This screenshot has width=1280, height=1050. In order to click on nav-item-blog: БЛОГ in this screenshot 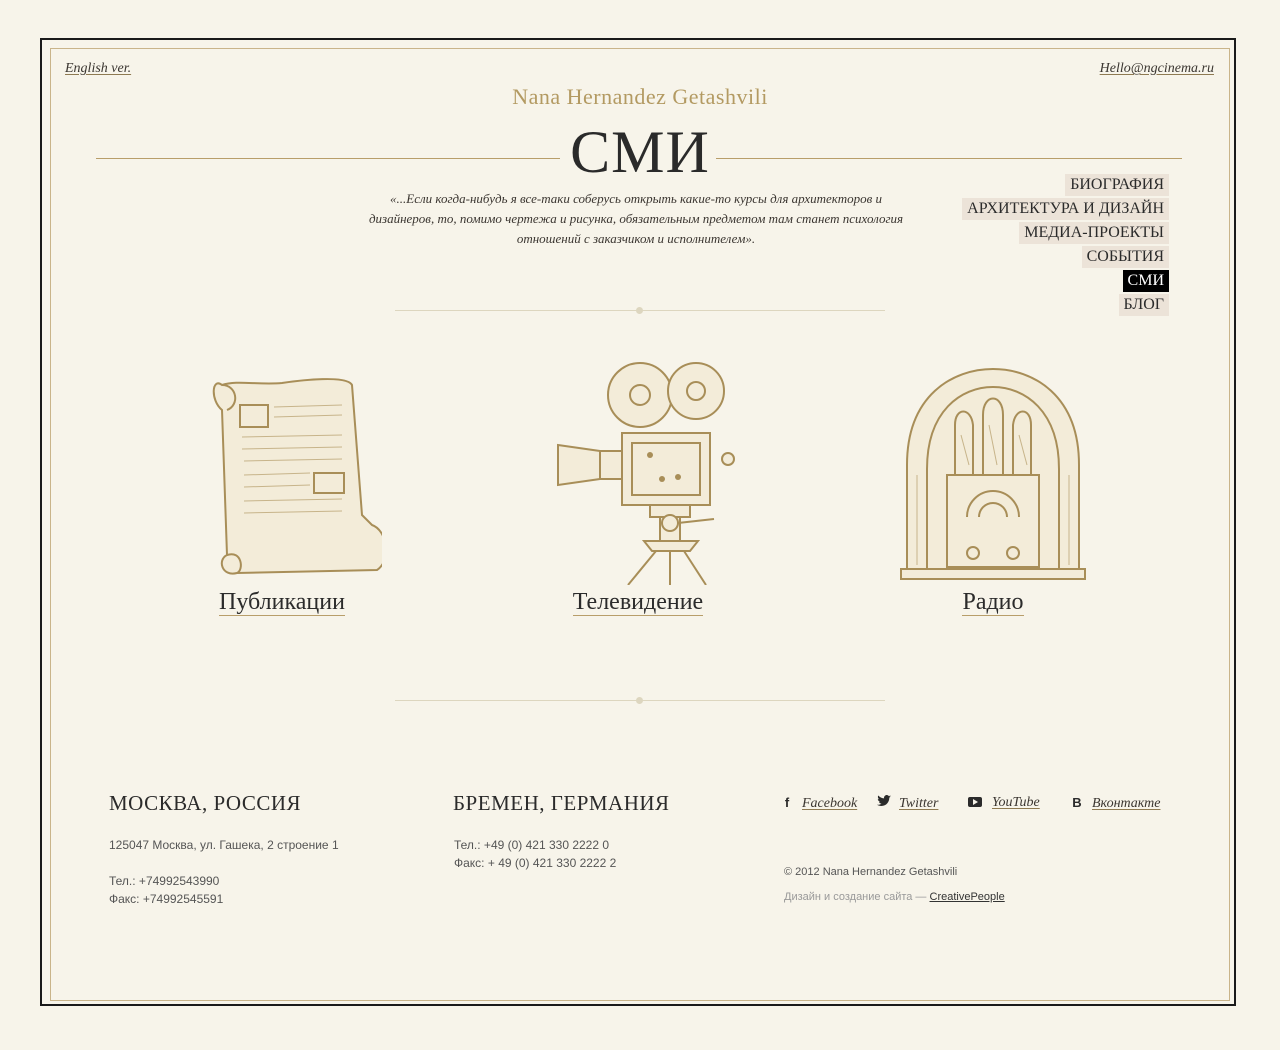, I will do `click(1143, 305)`.